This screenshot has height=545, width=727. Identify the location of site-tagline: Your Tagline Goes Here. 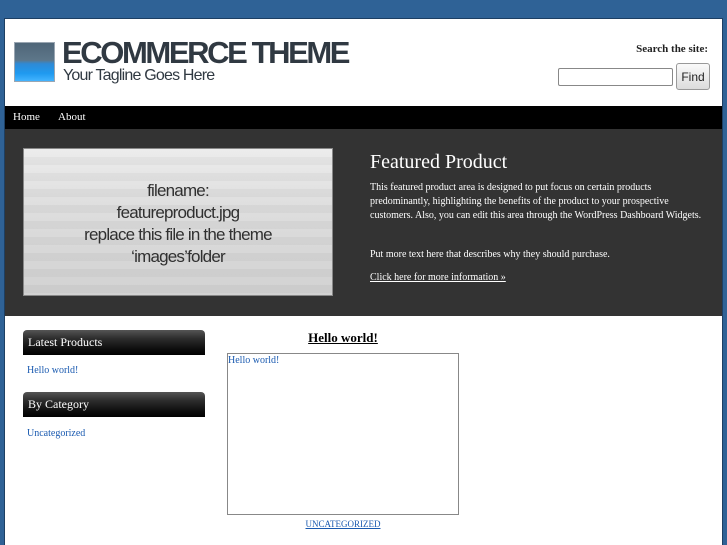
(139, 75).